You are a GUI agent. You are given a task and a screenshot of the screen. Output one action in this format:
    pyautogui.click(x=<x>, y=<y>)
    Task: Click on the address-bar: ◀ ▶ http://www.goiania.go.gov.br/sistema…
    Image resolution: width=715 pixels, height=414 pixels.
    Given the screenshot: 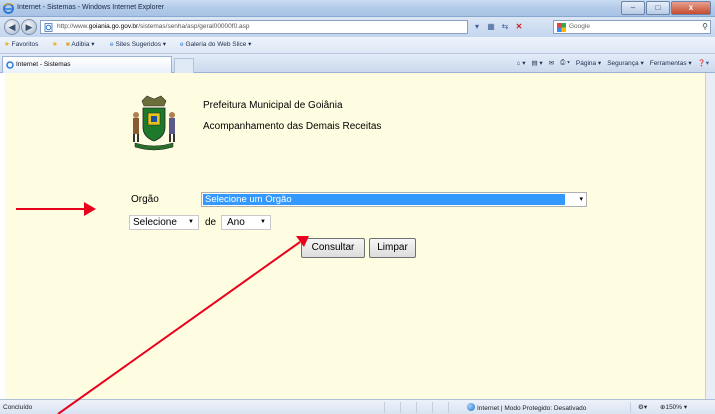 What is the action you would take?
    pyautogui.click(x=357, y=27)
    